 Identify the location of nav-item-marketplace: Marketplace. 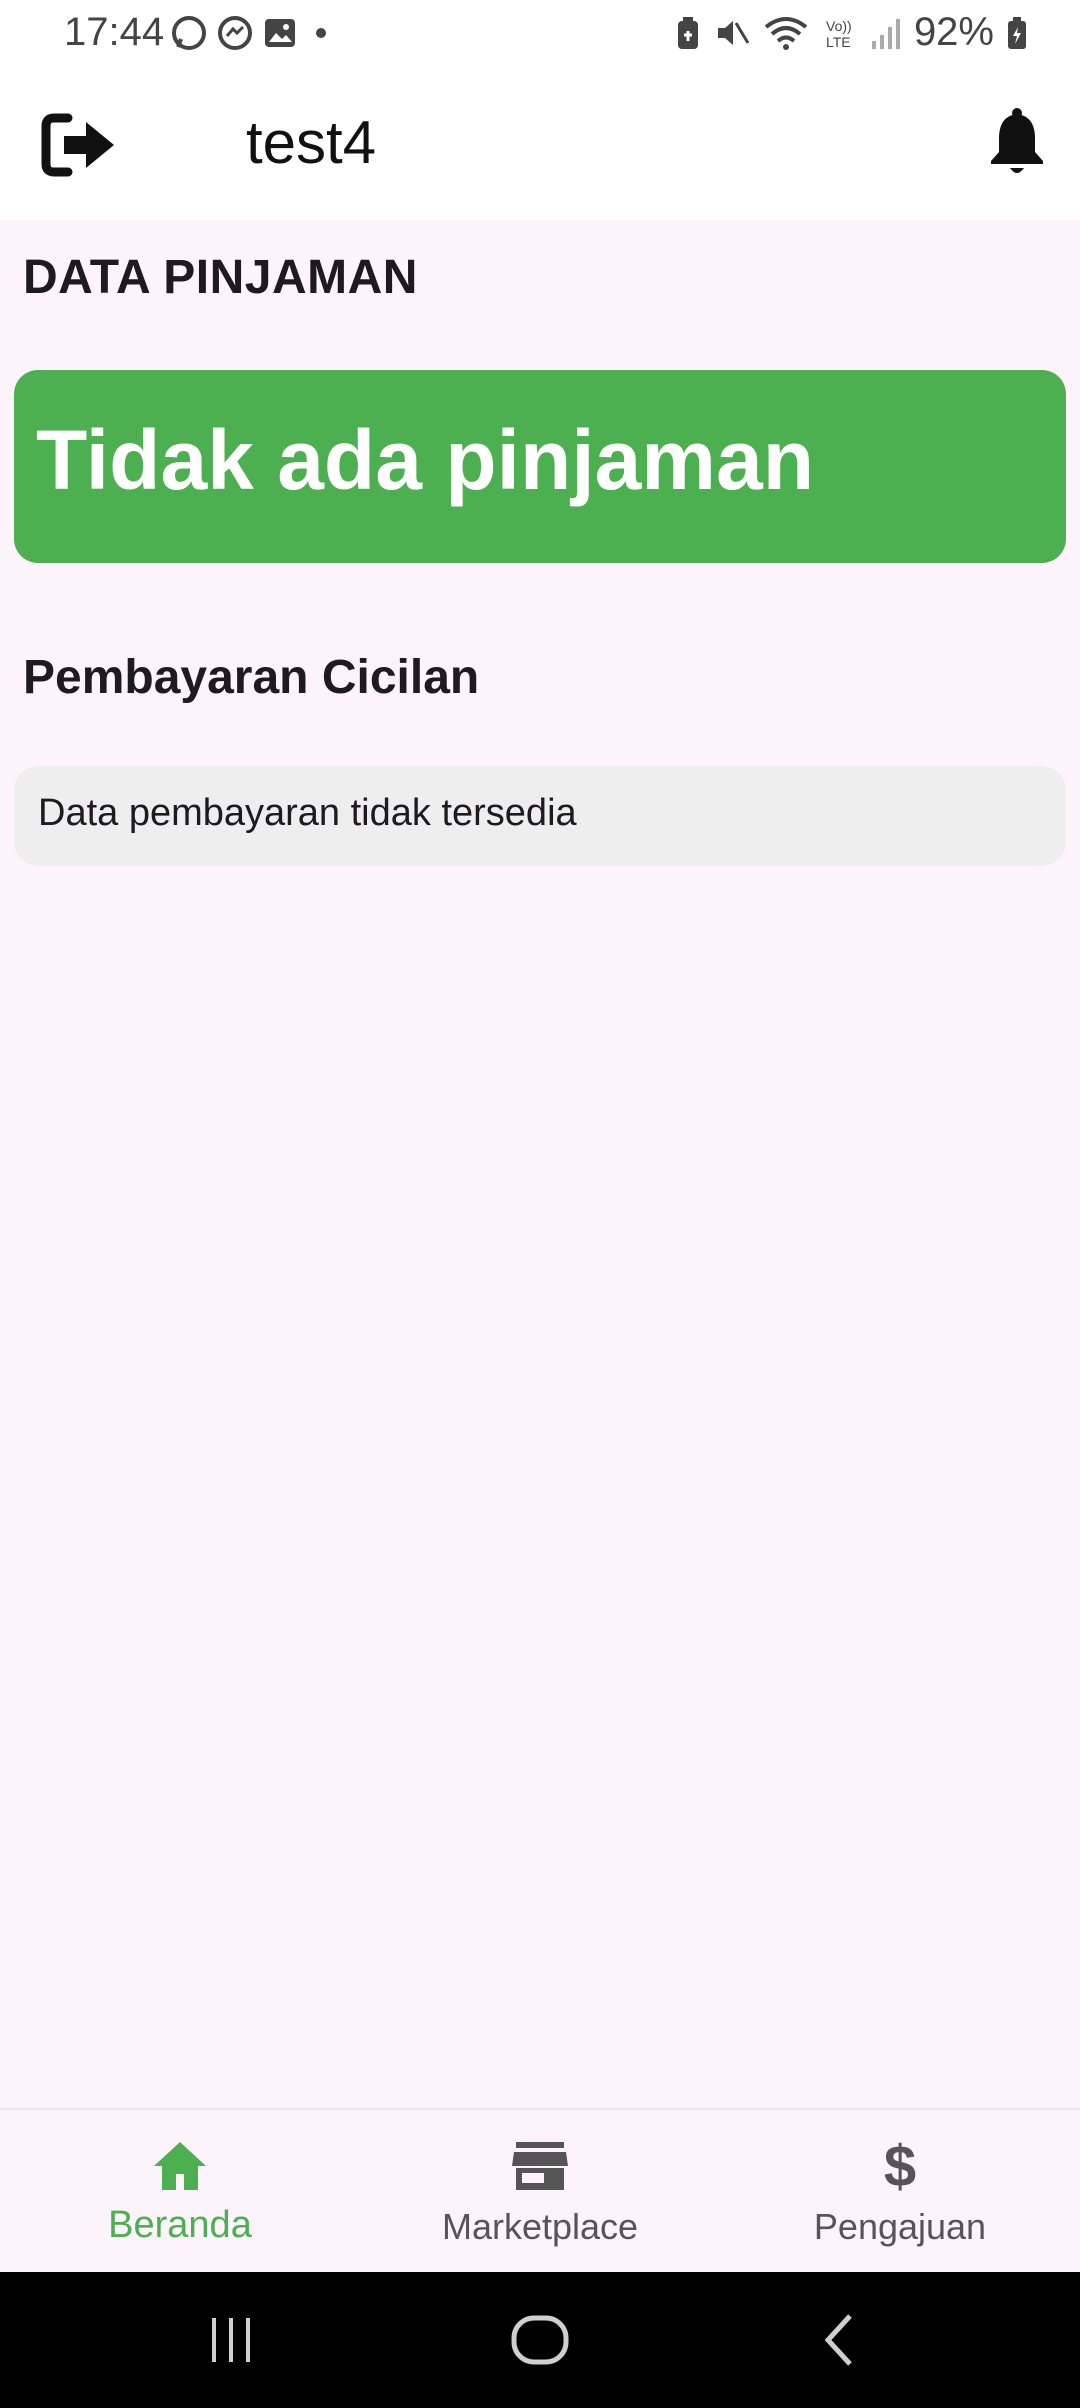
(540, 2192).